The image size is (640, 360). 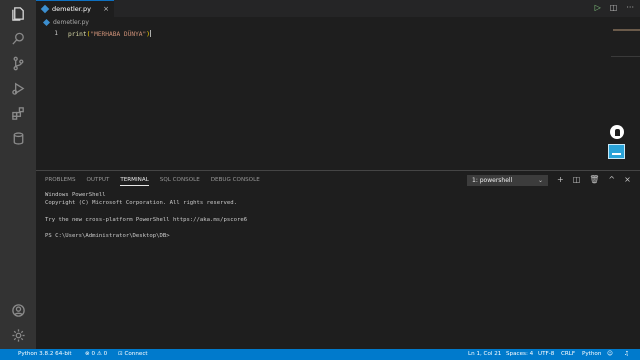 I want to click on minimap, so click(x=626, y=30).